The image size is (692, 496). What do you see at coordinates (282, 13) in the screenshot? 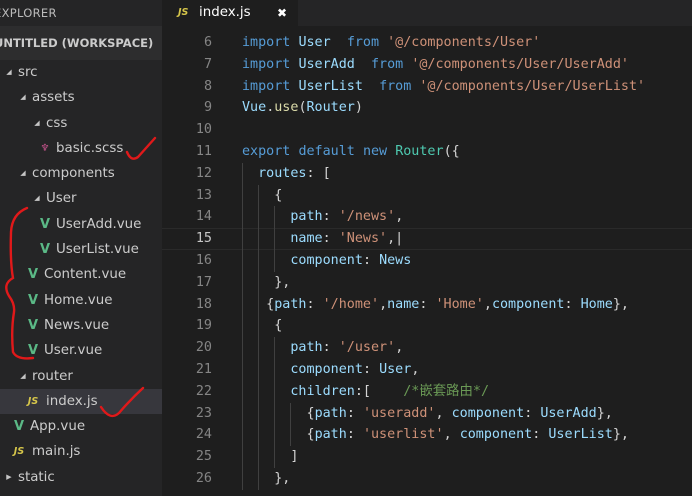
I see `close-icon: ✖` at bounding box center [282, 13].